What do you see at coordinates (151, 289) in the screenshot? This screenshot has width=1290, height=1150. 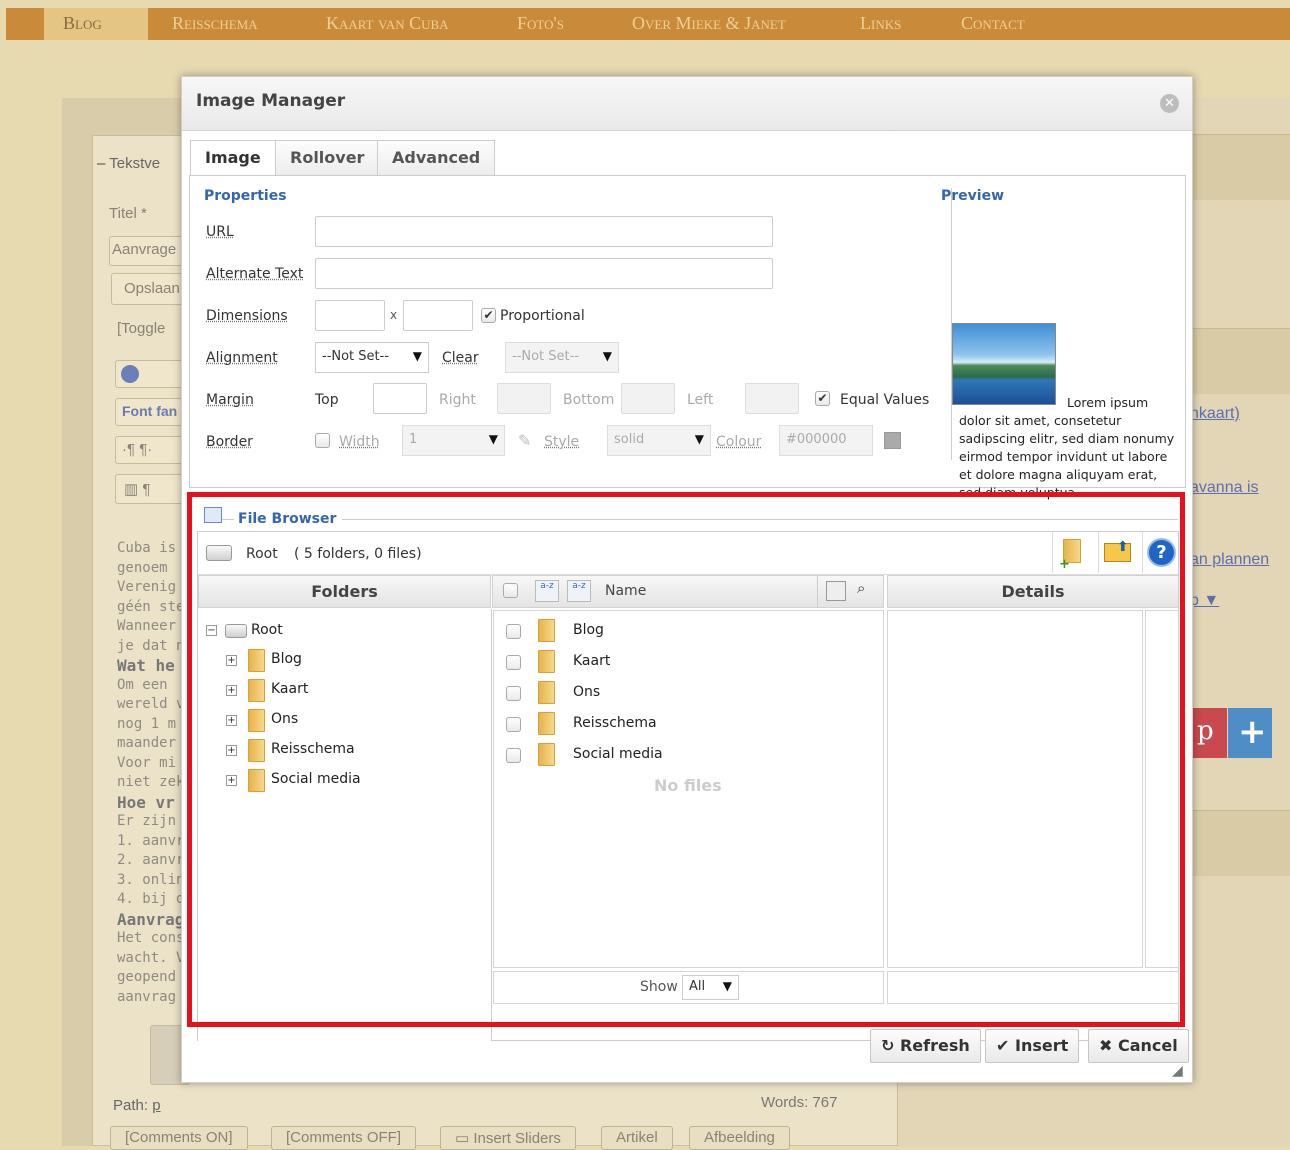 I see `save-button: Opslaan` at bounding box center [151, 289].